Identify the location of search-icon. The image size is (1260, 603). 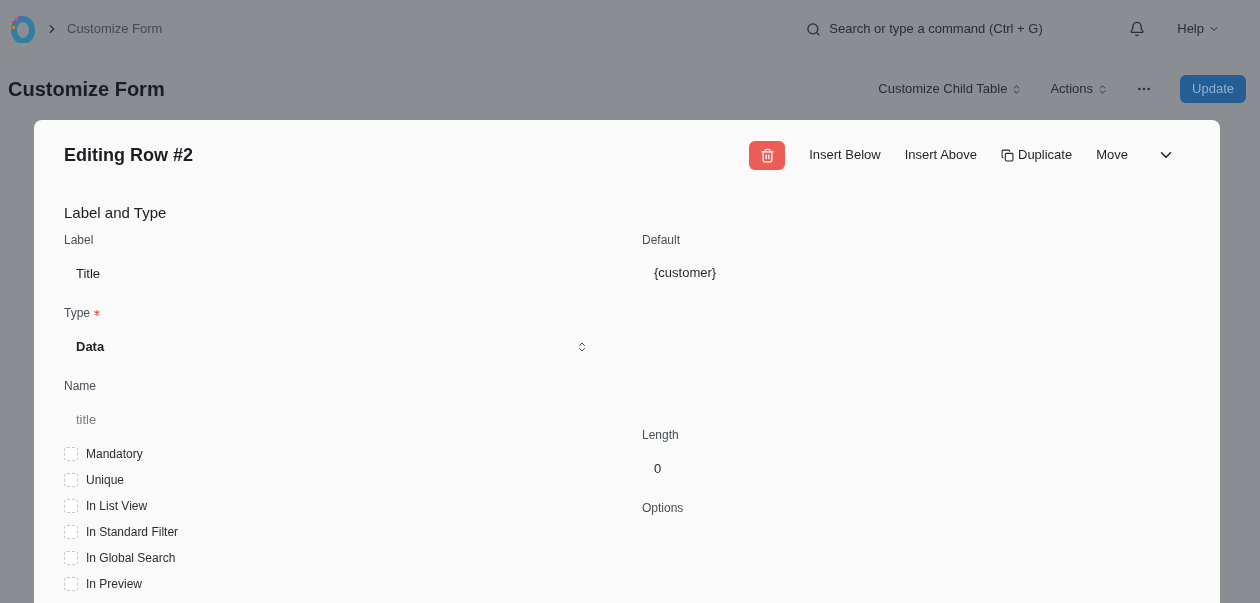
(814, 29).